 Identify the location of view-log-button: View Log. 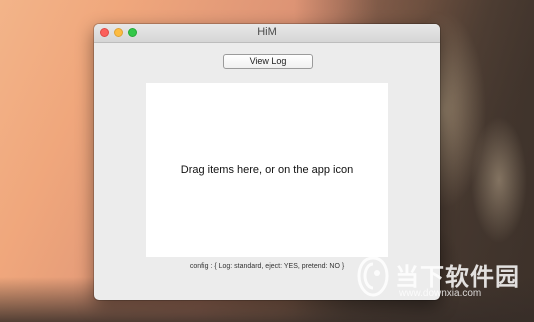
(268, 61).